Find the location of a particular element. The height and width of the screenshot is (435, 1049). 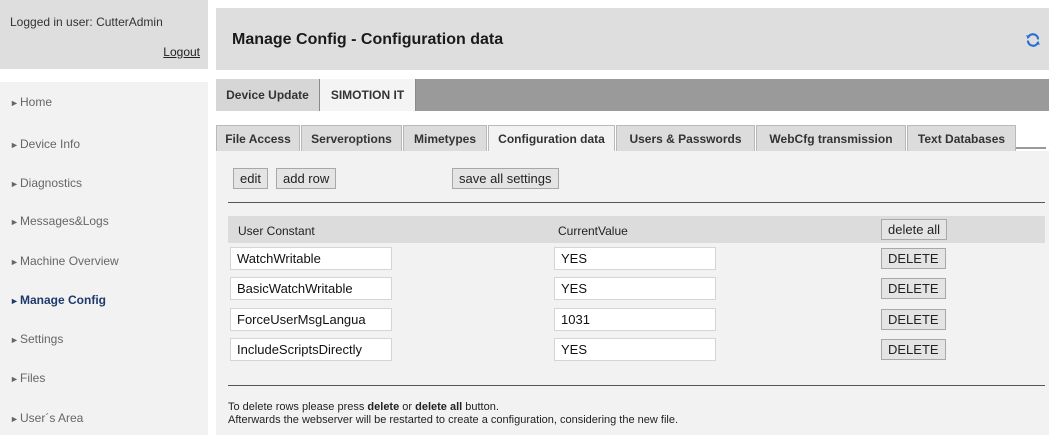

nav-item-diagnostics: ►Diagnostics is located at coordinates (46, 183).